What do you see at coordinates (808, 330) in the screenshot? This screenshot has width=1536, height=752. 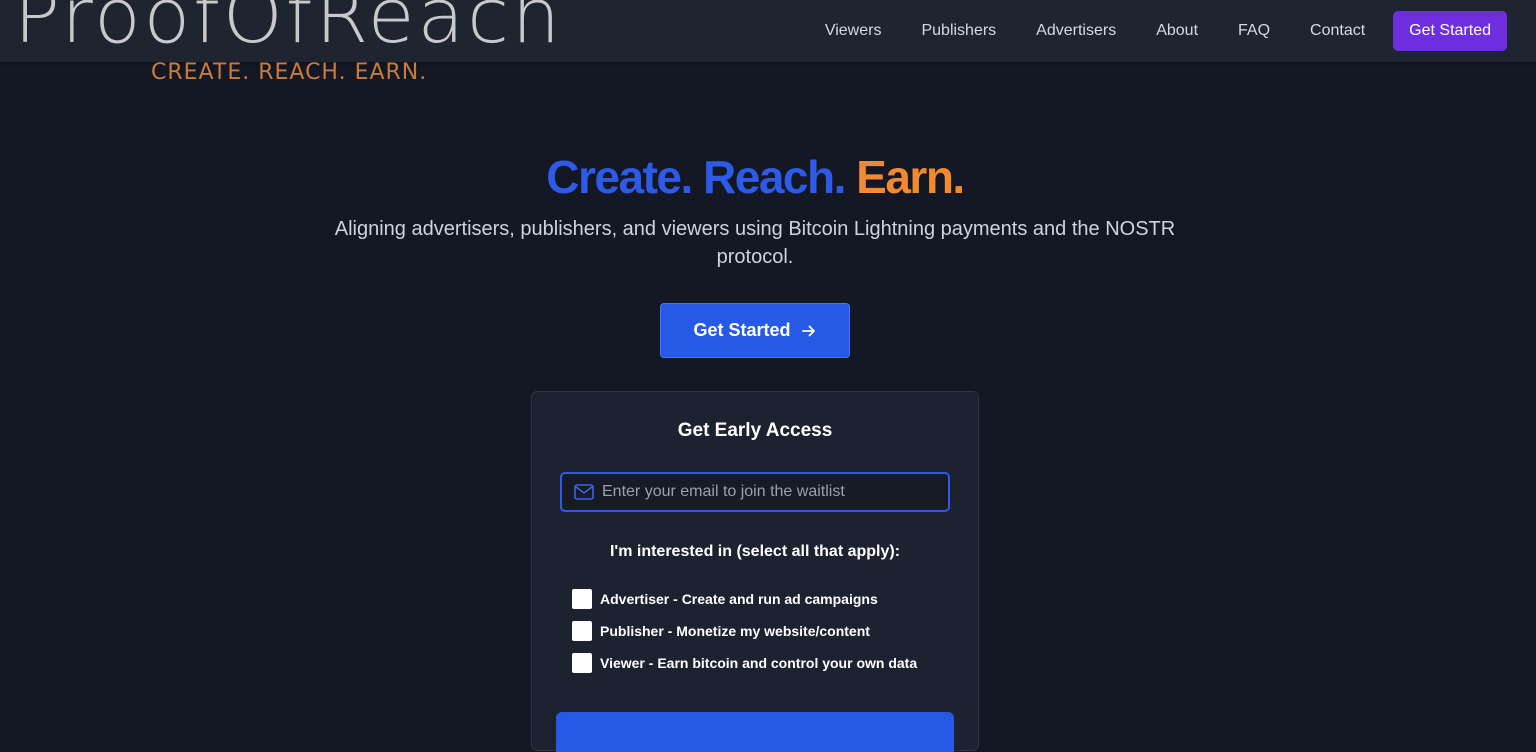 I see `arrow-right-icon` at bounding box center [808, 330].